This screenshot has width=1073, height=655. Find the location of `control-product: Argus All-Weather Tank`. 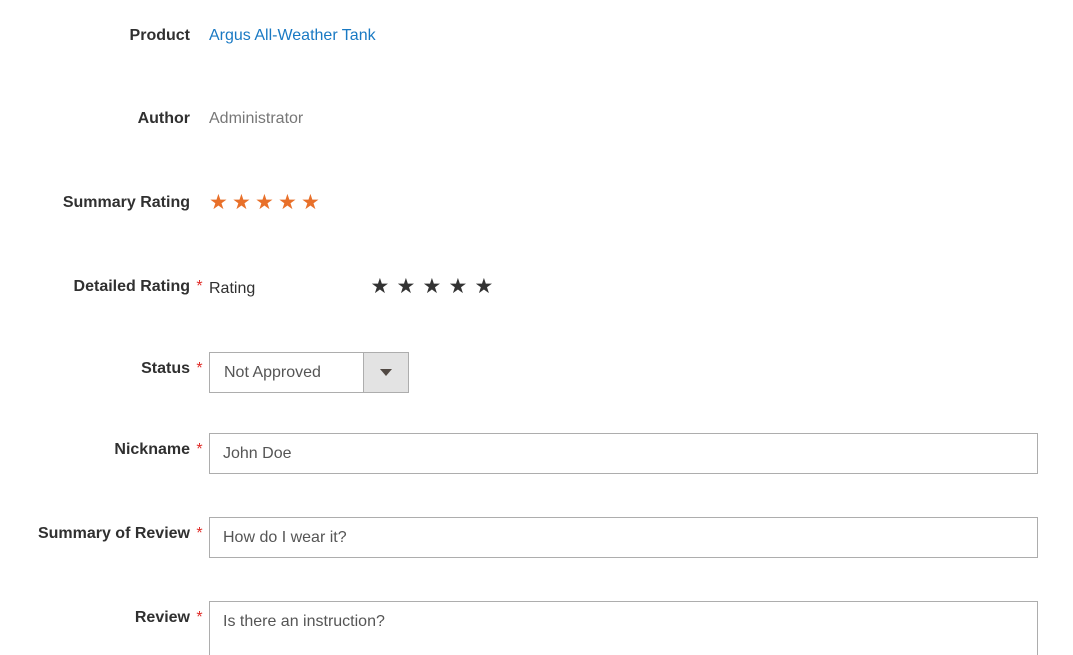

control-product: Argus All-Weather Tank is located at coordinates (641, 36).